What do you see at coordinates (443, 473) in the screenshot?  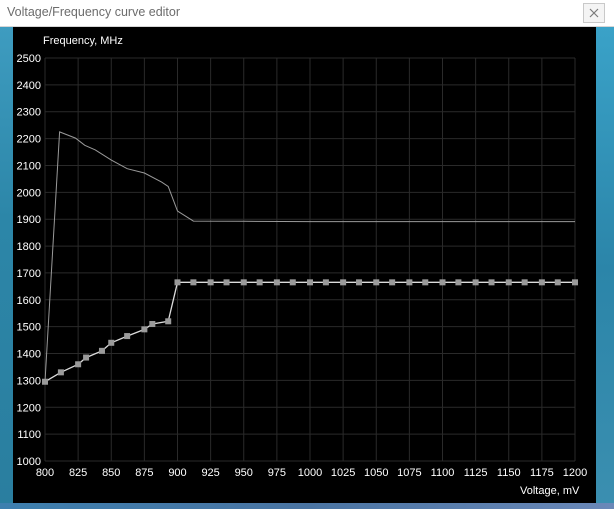 I see `x-tick-label: 1100` at bounding box center [443, 473].